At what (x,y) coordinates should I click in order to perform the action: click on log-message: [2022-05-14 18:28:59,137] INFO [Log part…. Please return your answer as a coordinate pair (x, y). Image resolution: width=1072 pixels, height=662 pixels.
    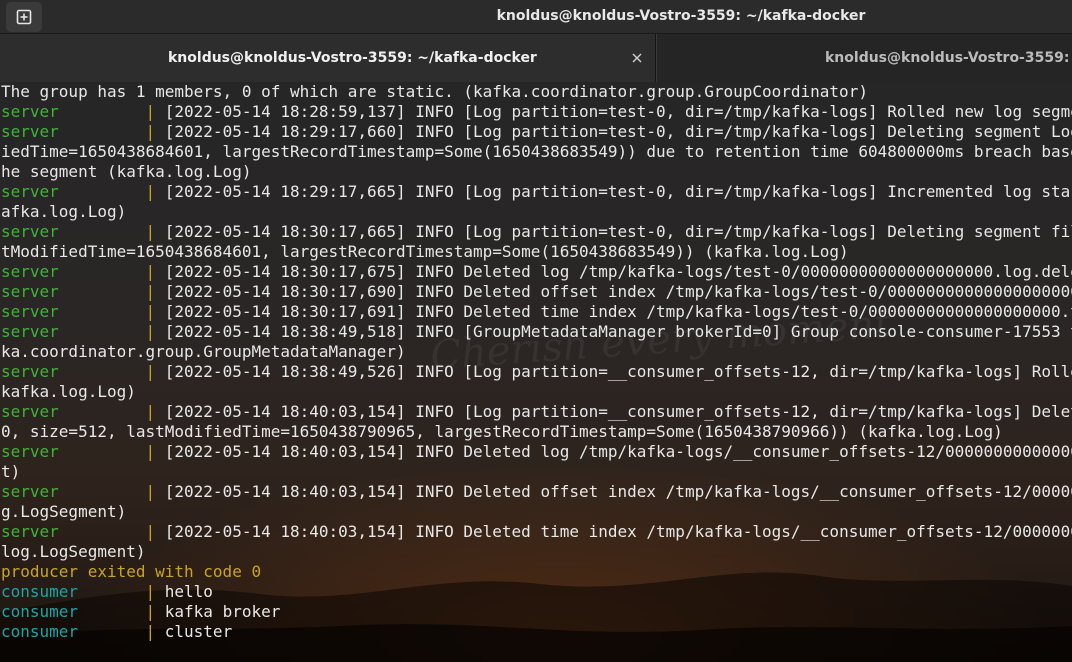
    Looking at the image, I should click on (618, 111).